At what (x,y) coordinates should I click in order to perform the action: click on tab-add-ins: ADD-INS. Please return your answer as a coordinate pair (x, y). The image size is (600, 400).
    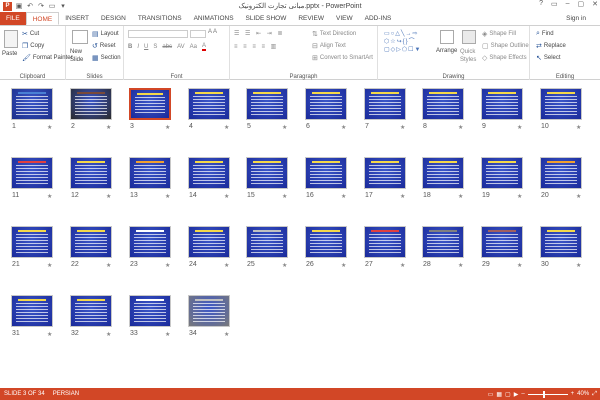
    Looking at the image, I should click on (378, 18).